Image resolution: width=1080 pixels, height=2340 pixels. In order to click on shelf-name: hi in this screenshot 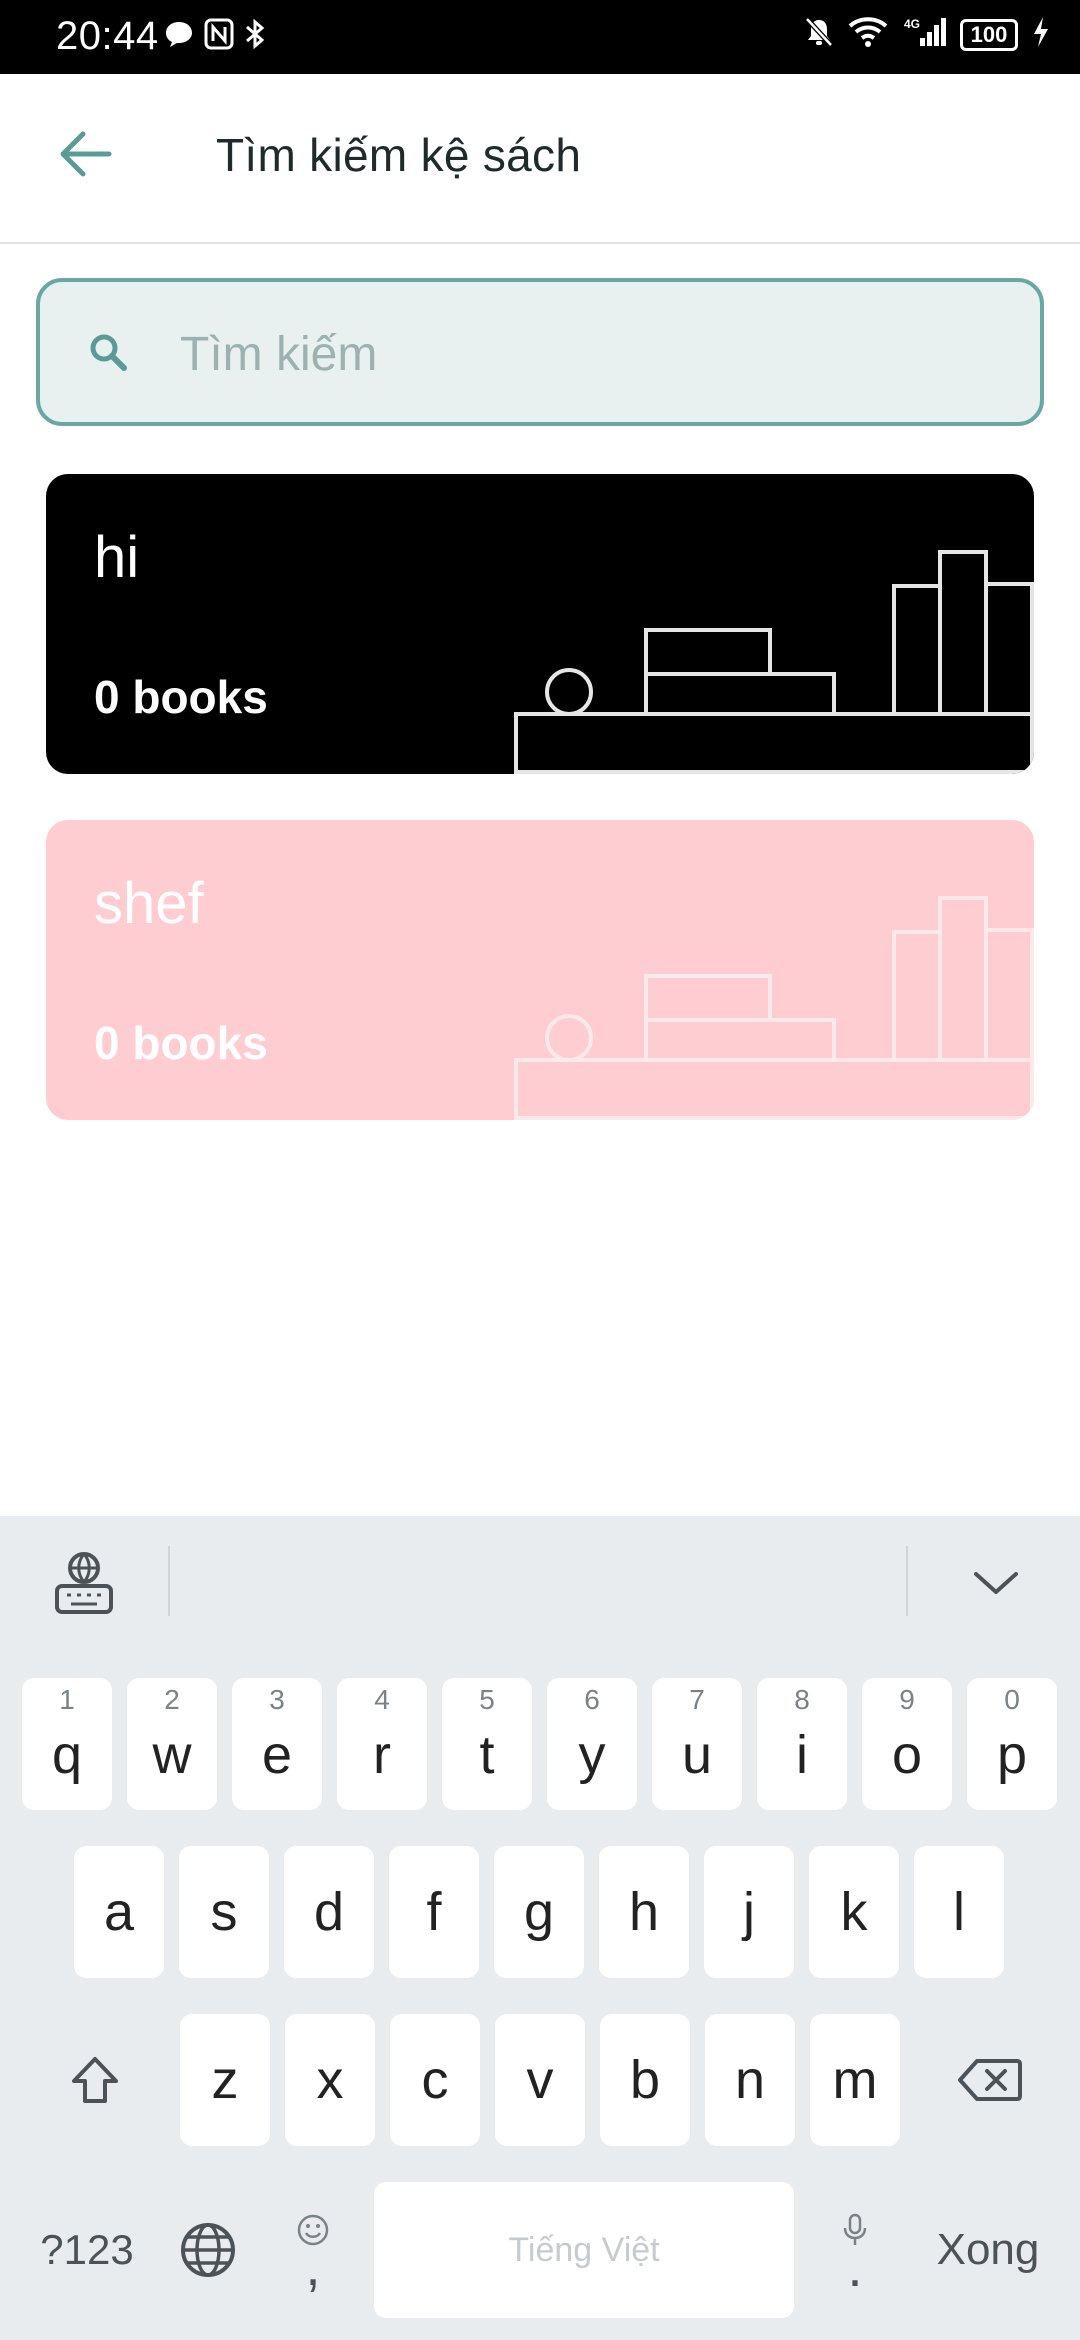, I will do `click(117, 557)`.